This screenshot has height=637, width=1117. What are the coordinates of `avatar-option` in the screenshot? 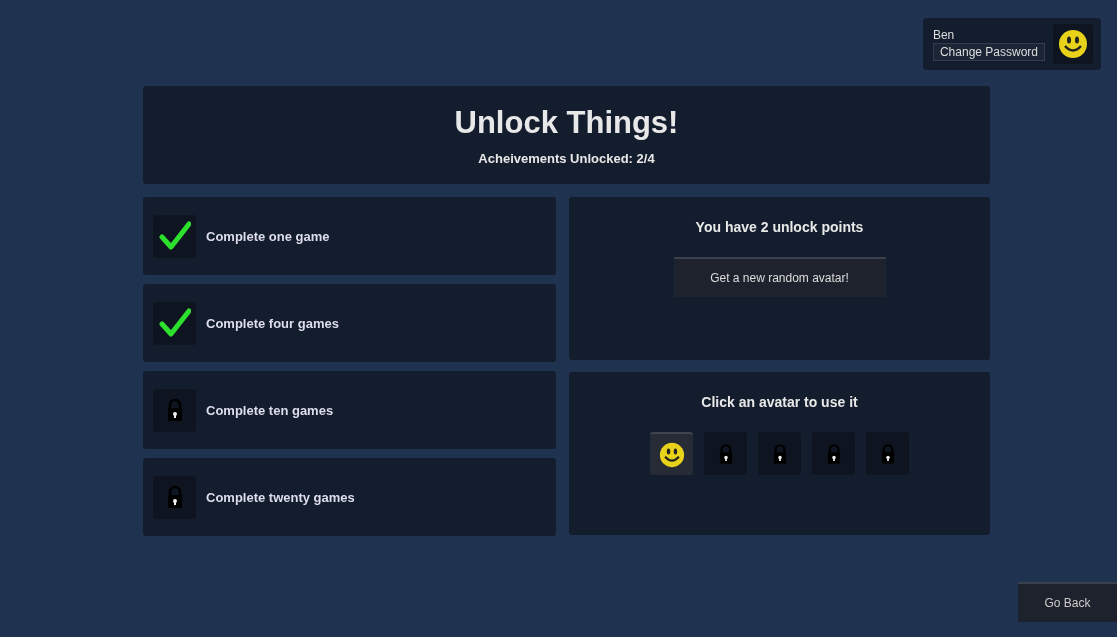 It's located at (671, 453).